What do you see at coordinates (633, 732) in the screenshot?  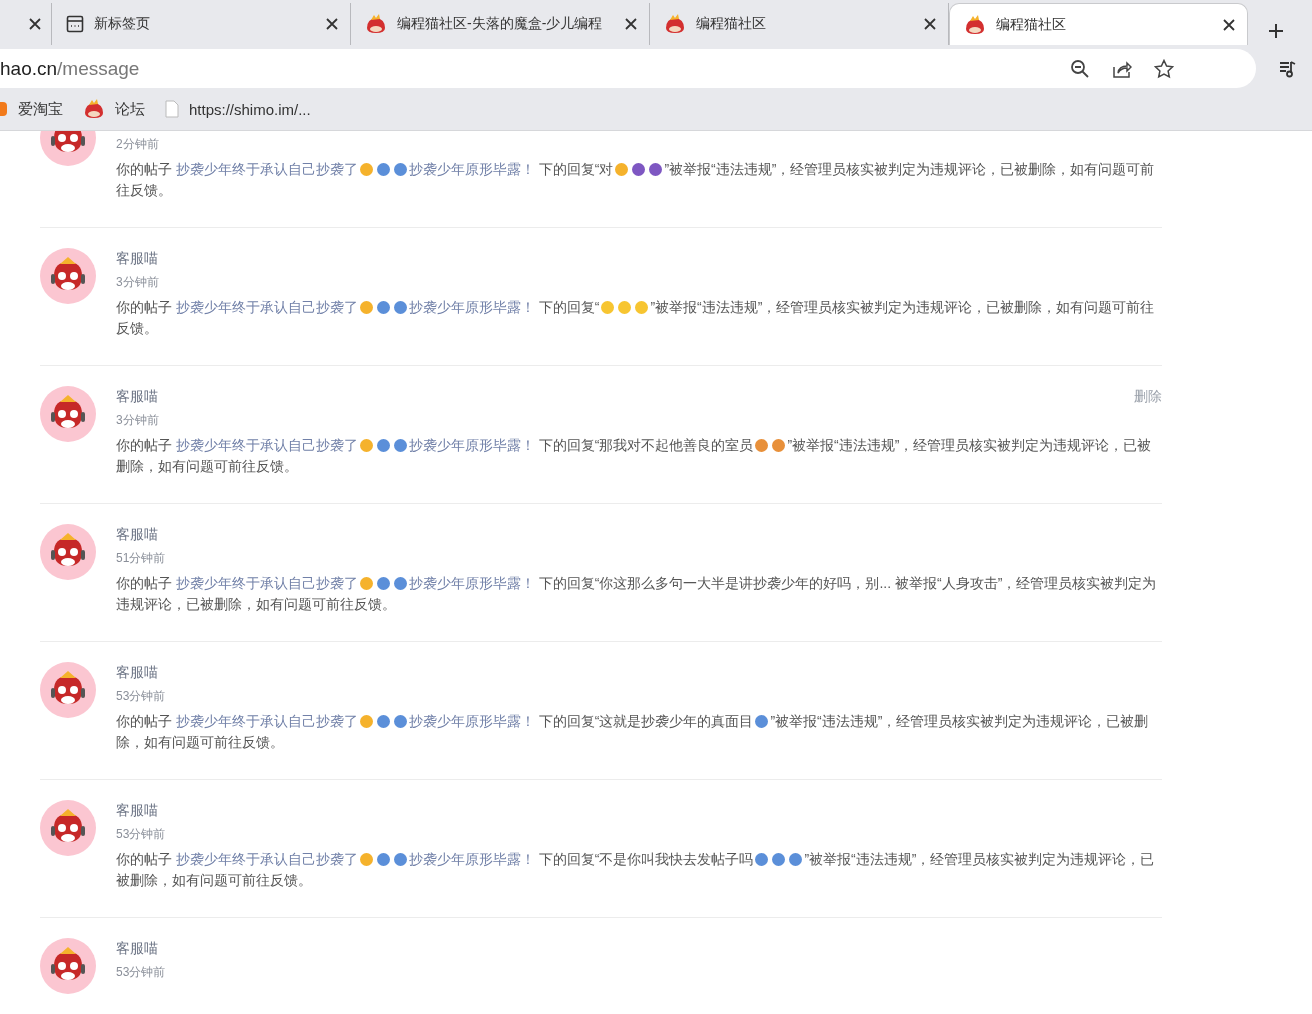 I see `message-text: 你的帖子 抄袭少年终于承认自己抄袭了 抄袭少年原形毕露！ 下的回复“这就是抄袭少年的真面目 ”被举报“违法违规”，经管理员核实被判定为违规评论，已被删除，如有问题可前往反馈。` at bounding box center [633, 732].